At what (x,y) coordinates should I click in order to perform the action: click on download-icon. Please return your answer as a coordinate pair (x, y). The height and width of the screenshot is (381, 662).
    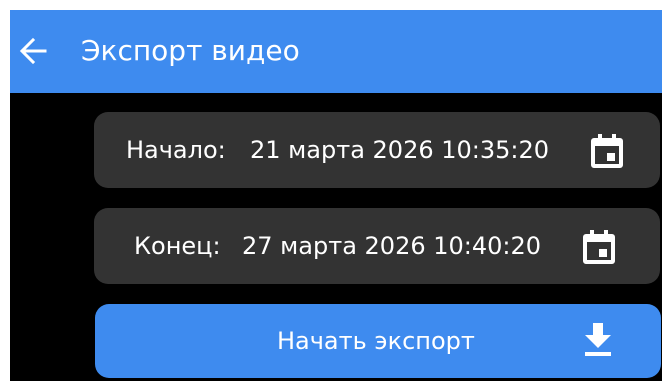
    Looking at the image, I should click on (598, 339).